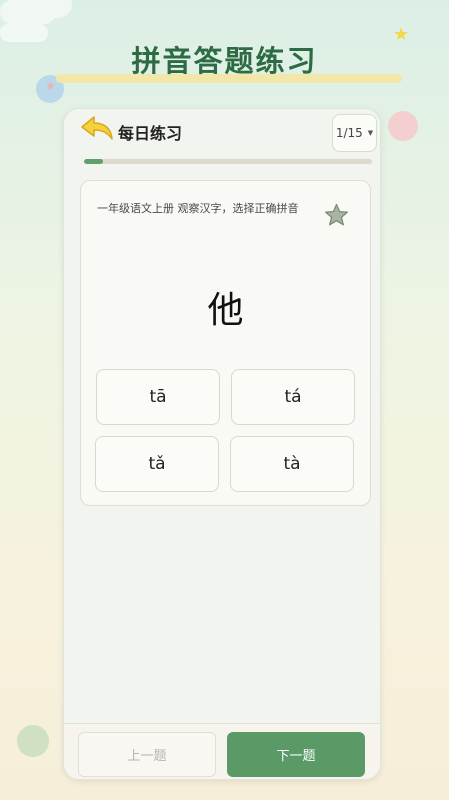 This screenshot has height=800, width=449. I want to click on progress-fill, so click(94, 161).